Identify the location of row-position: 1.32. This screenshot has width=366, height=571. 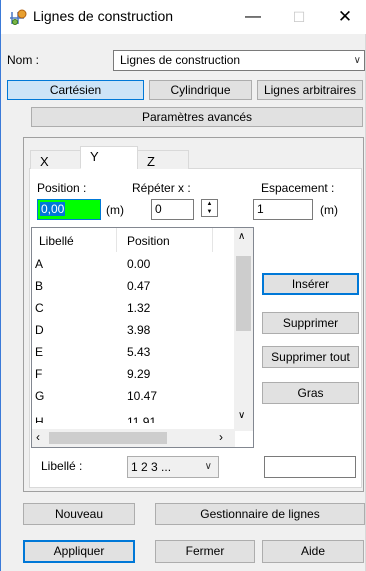
(139, 308).